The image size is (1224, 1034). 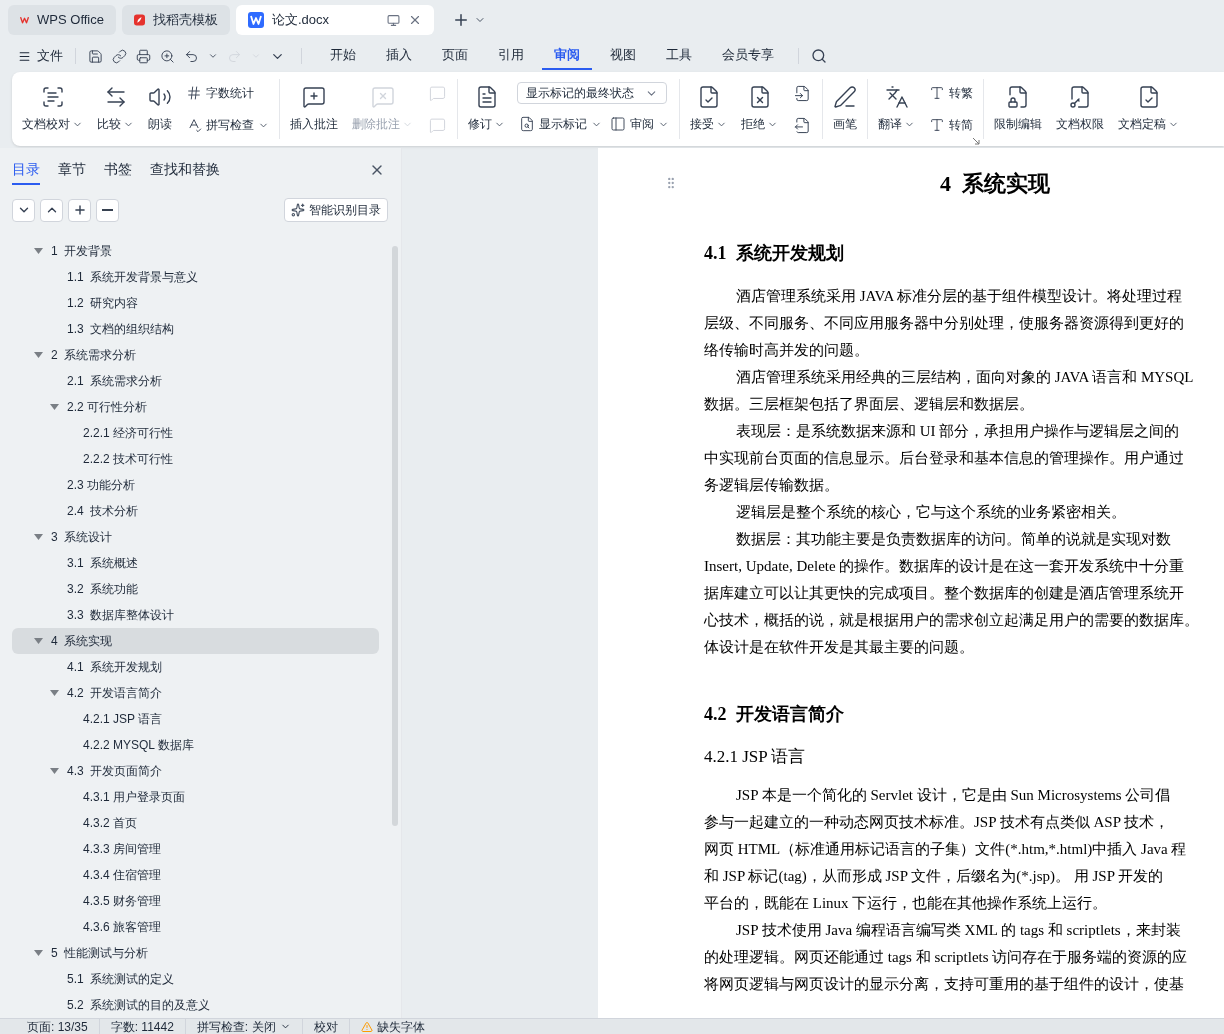 I want to click on outline-item: 4.3 开发页面简介, so click(x=195, y=771).